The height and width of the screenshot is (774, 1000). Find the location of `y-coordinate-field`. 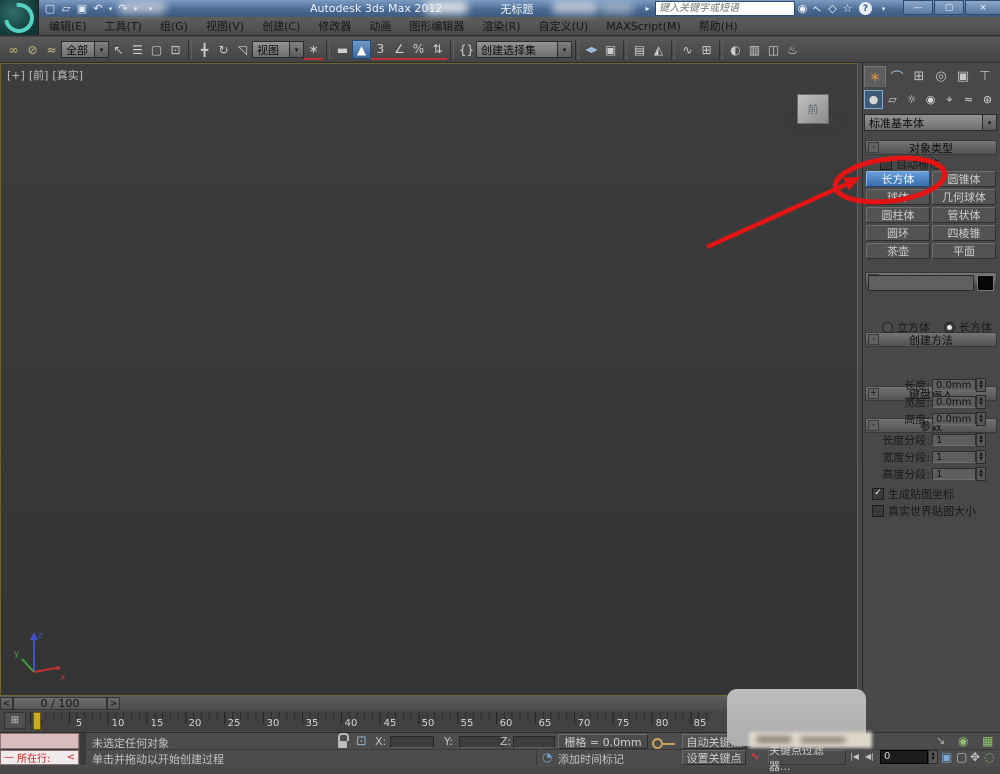

y-coordinate-field is located at coordinates (481, 742).